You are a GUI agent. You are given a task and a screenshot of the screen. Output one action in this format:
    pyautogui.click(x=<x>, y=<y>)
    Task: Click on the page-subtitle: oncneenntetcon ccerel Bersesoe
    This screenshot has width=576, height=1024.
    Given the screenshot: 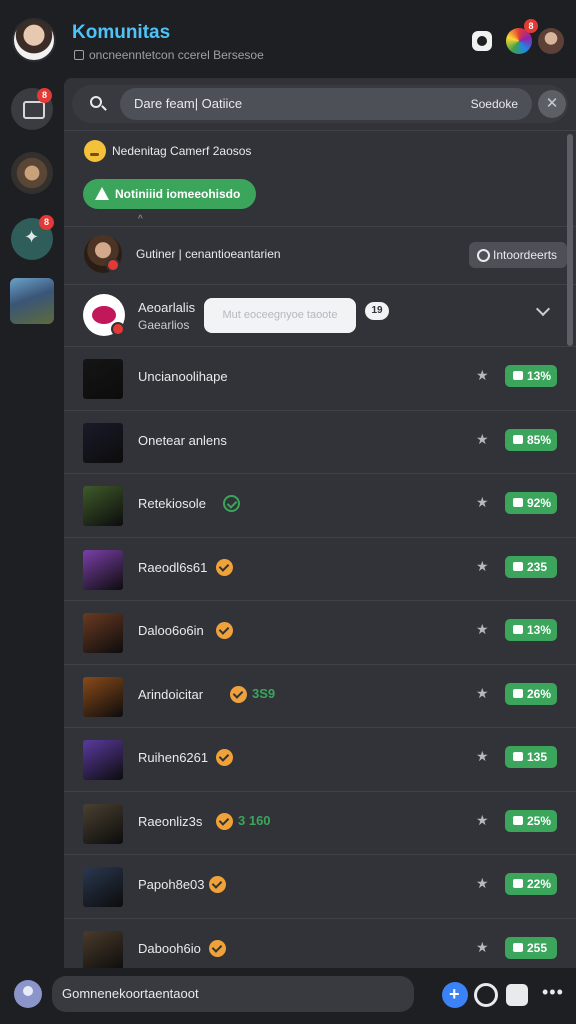 What is the action you would take?
    pyautogui.click(x=169, y=55)
    